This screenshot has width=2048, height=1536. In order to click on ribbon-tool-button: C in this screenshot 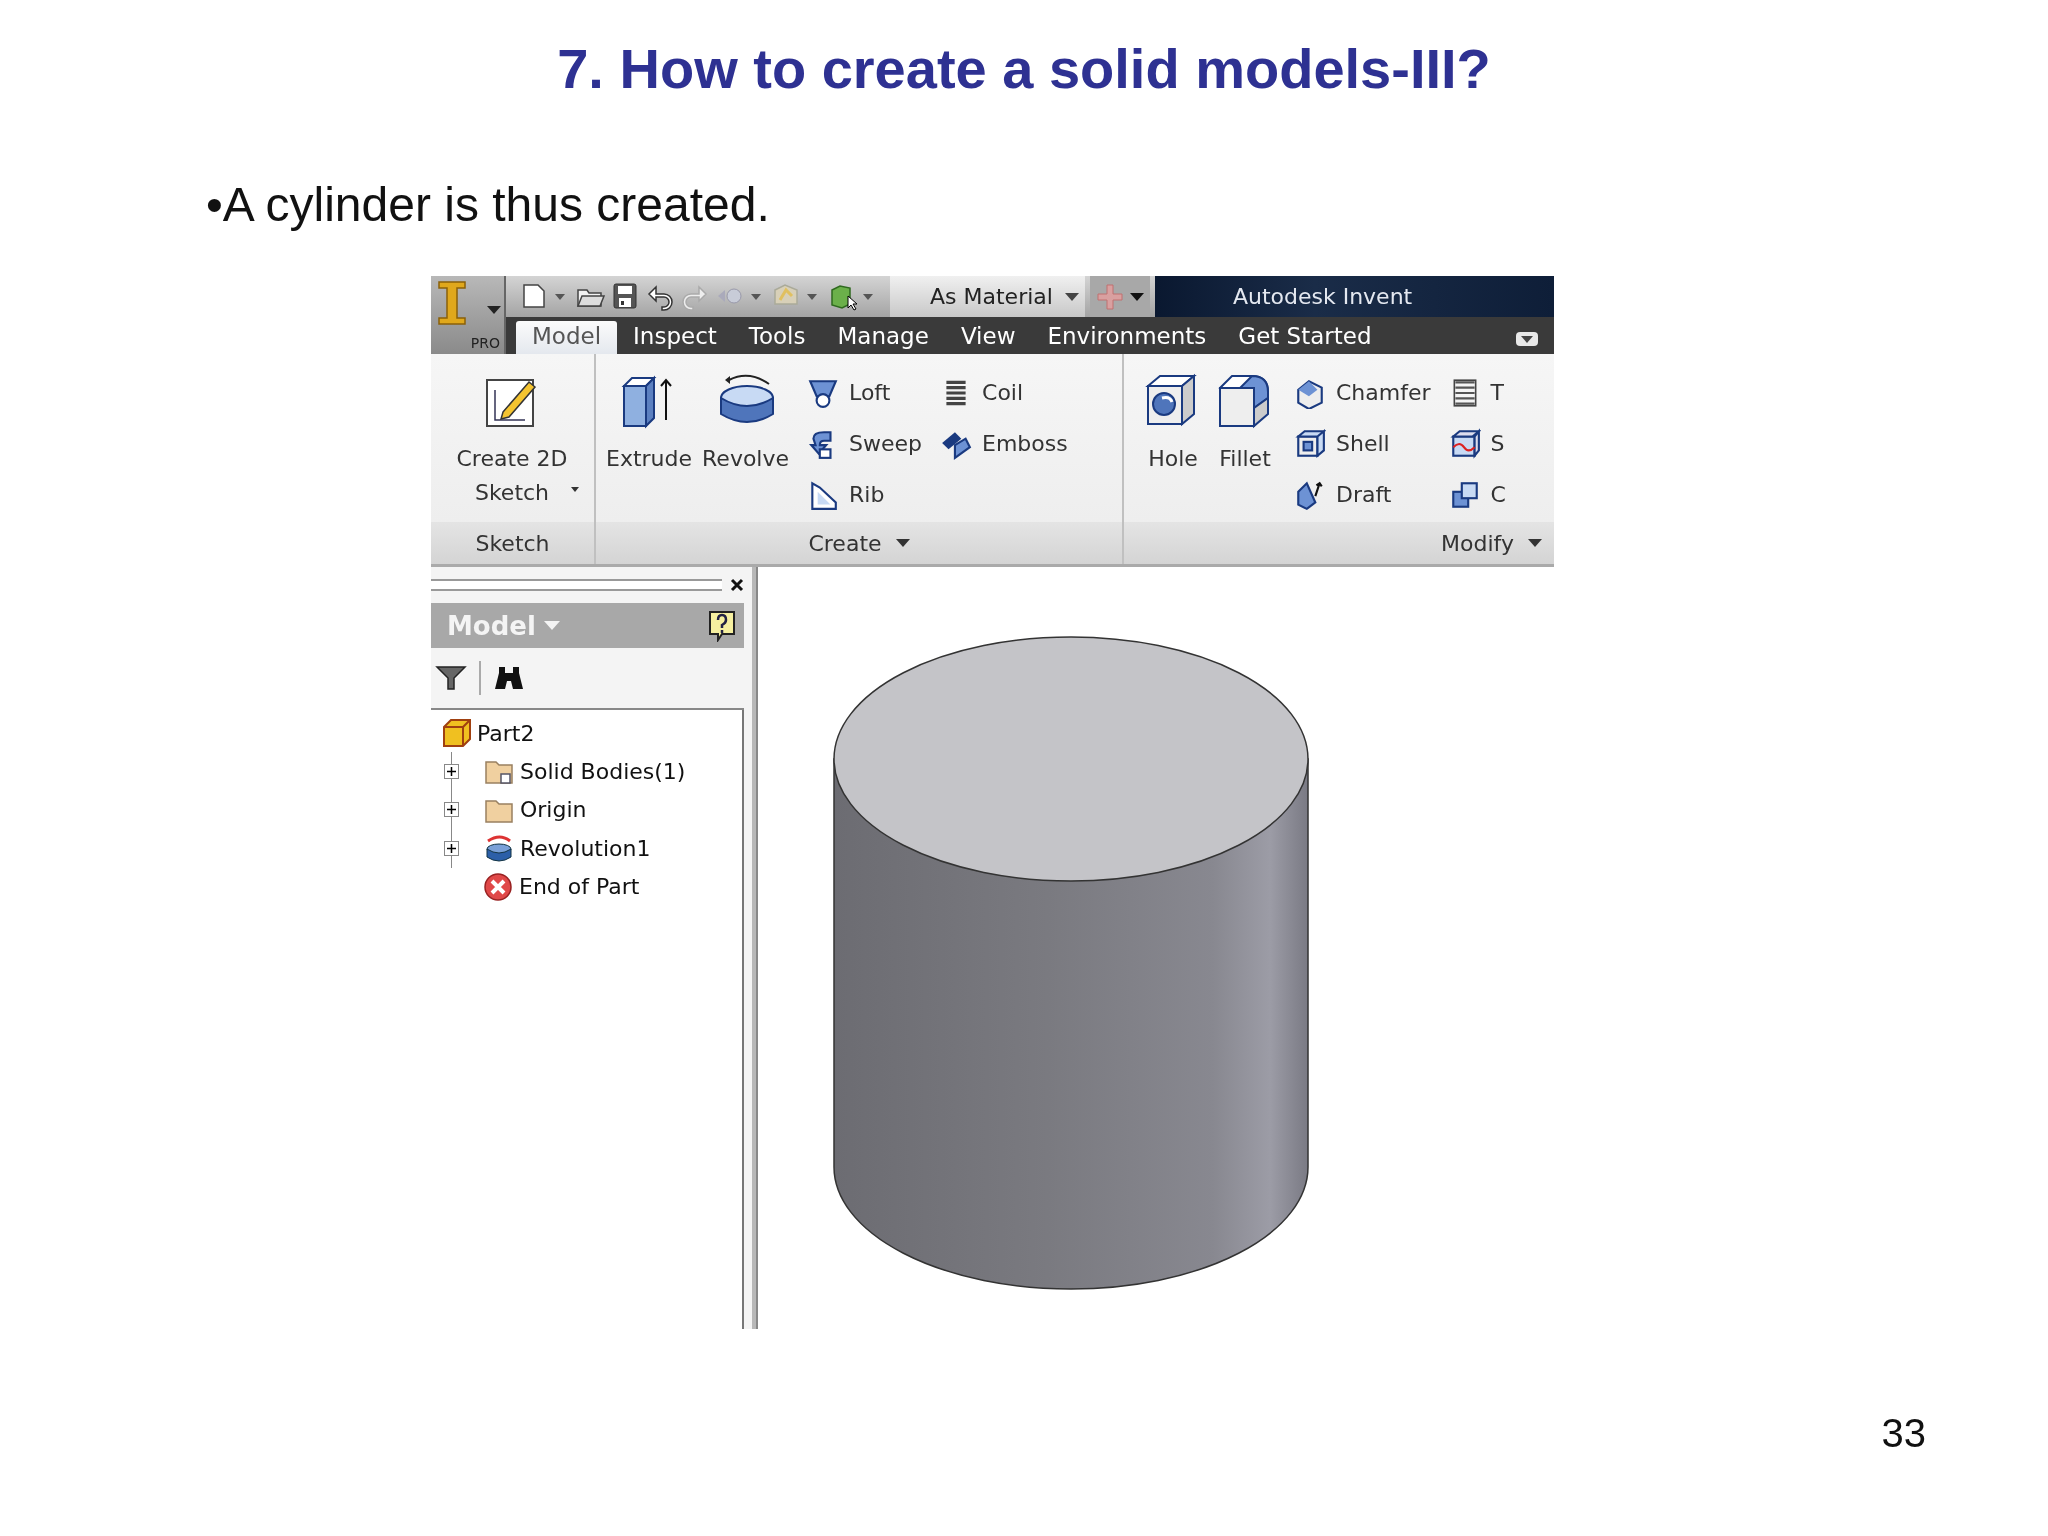, I will do `click(1477, 494)`.